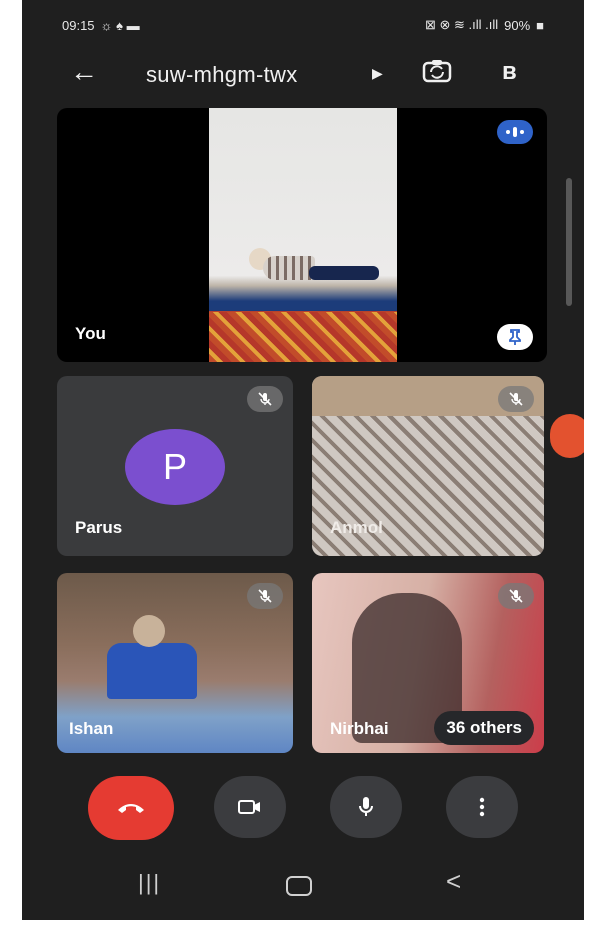  What do you see at coordinates (569, 242) in the screenshot?
I see `scrollbar` at bounding box center [569, 242].